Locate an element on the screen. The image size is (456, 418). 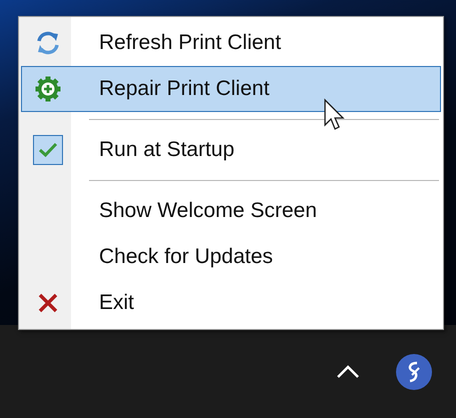
menu-item: Repair Print Client is located at coordinates (231, 89).